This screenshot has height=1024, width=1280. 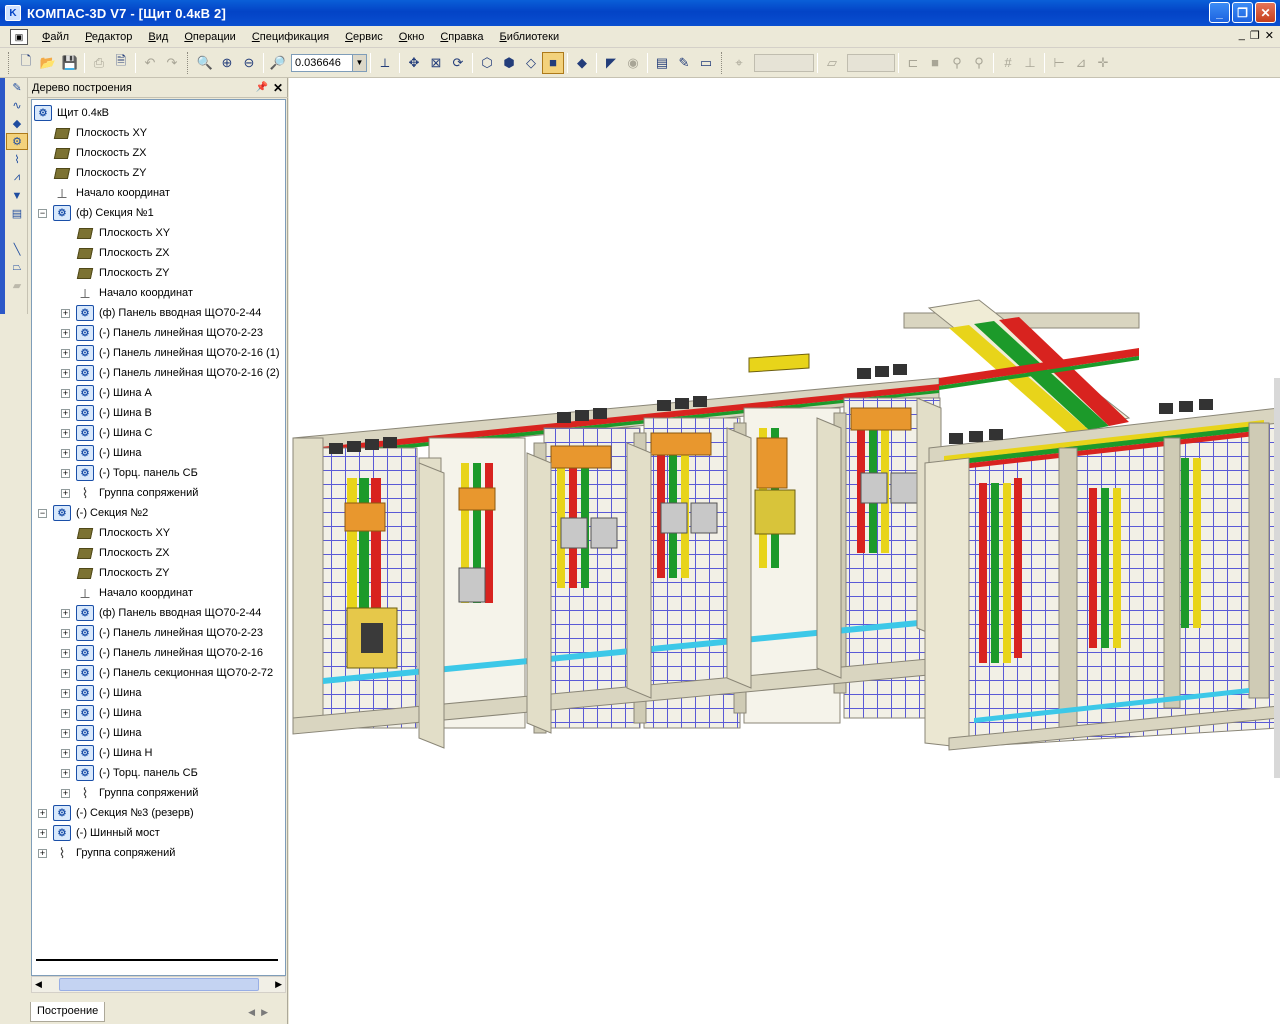 What do you see at coordinates (249, 63) in the screenshot?
I see `zoom-out-icon: ⊖` at bounding box center [249, 63].